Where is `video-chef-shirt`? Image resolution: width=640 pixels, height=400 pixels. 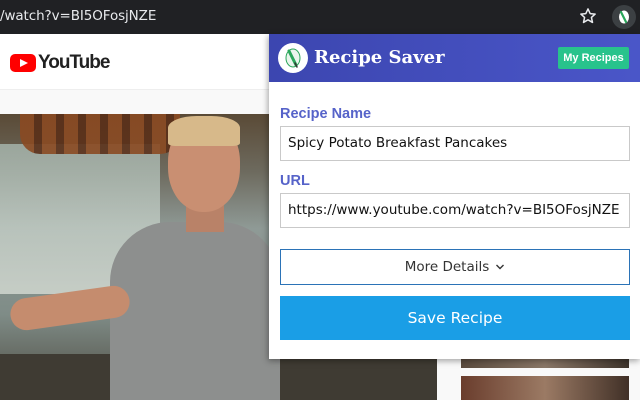
video-chef-shirt is located at coordinates (195, 311).